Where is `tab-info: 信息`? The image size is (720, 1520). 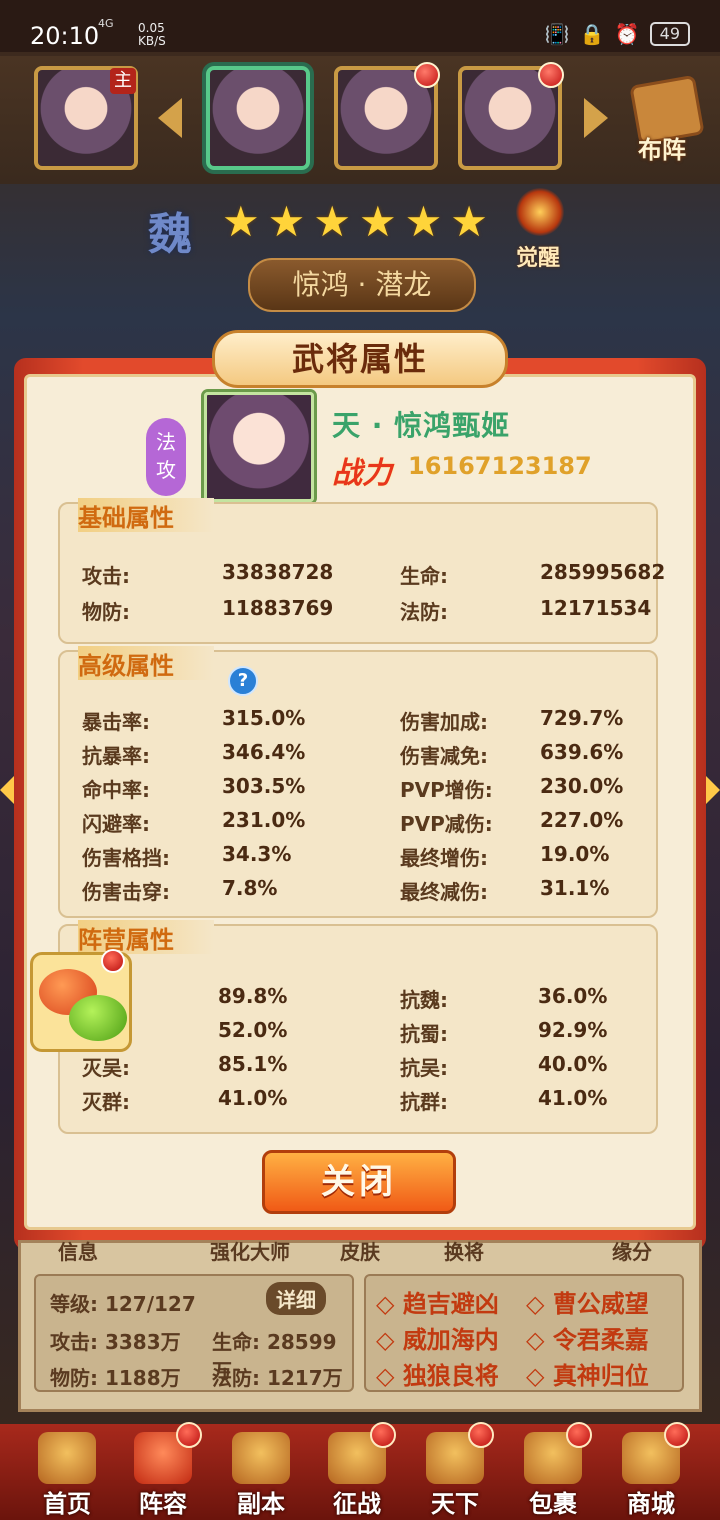
tab-info: 信息 is located at coordinates (78, 1250).